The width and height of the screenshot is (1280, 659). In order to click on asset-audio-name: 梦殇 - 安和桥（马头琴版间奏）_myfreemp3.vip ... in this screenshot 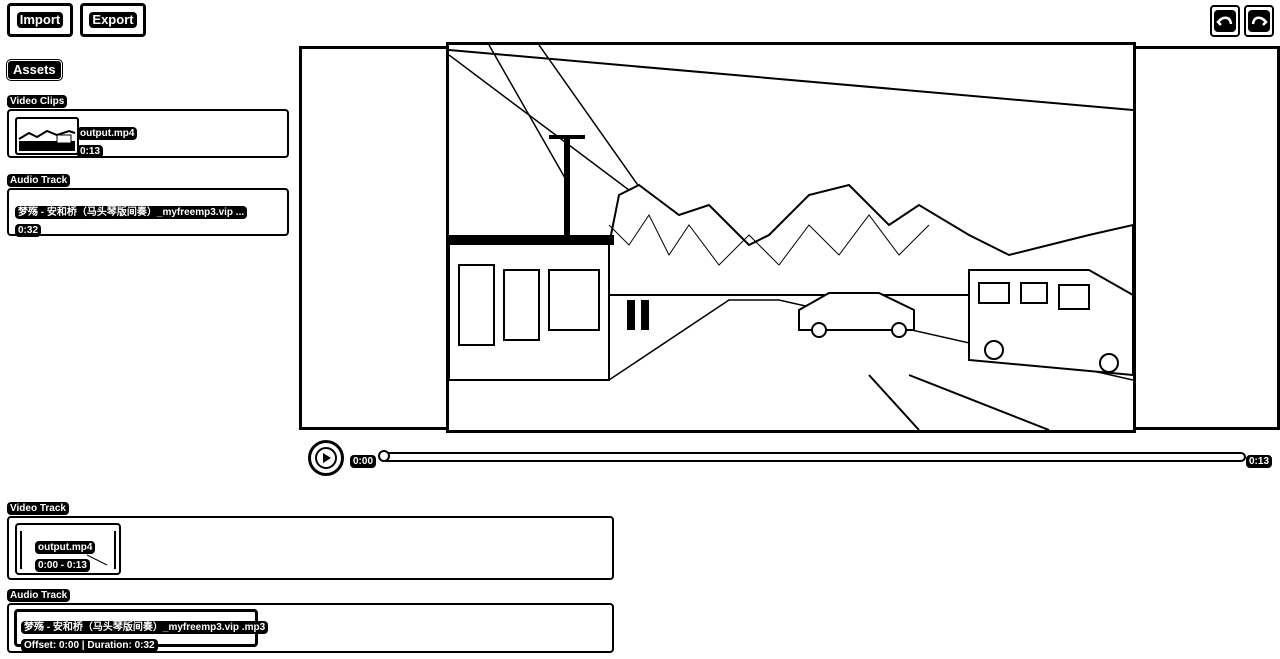, I will do `click(131, 212)`.